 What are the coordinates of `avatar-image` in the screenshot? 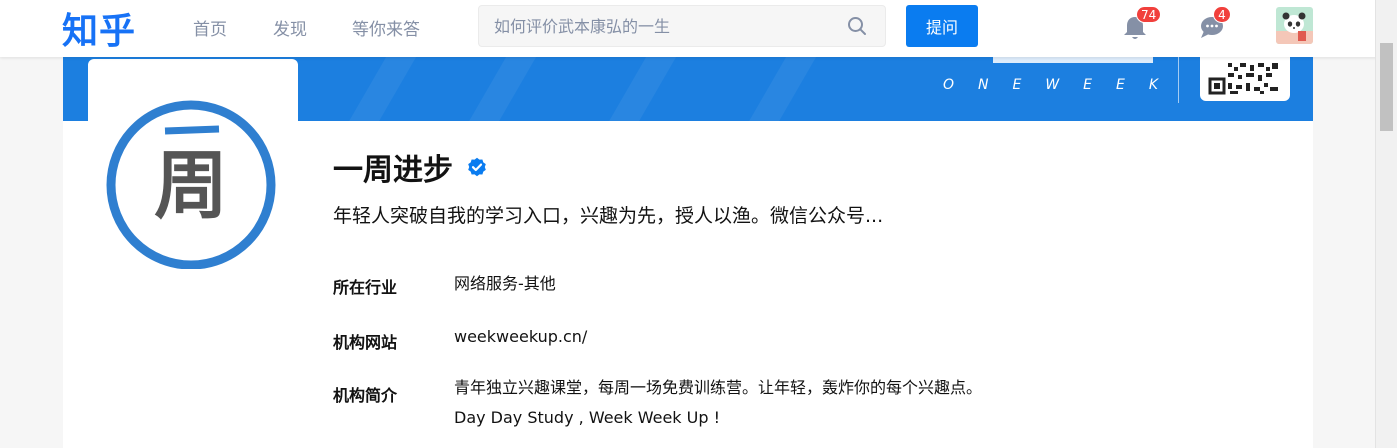 It's located at (1294, 25).